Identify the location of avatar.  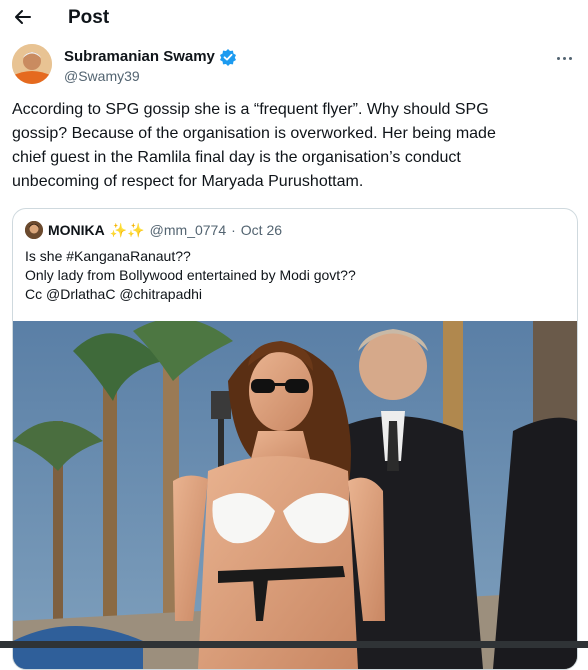
(32, 64).